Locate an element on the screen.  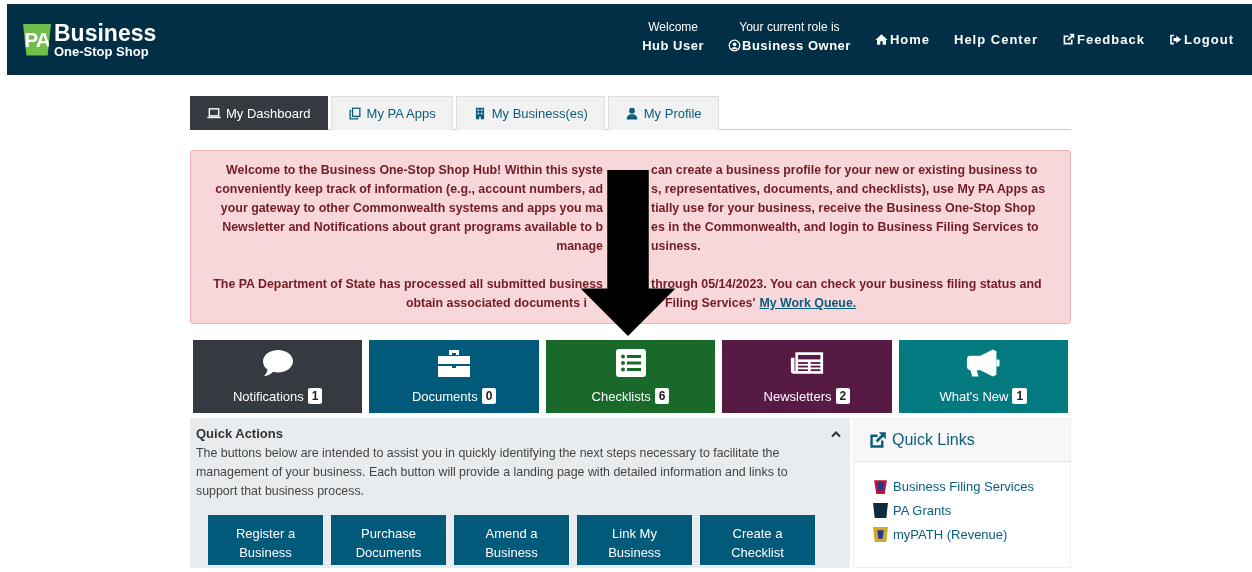
panel-title: Quick Links is located at coordinates (933, 440).